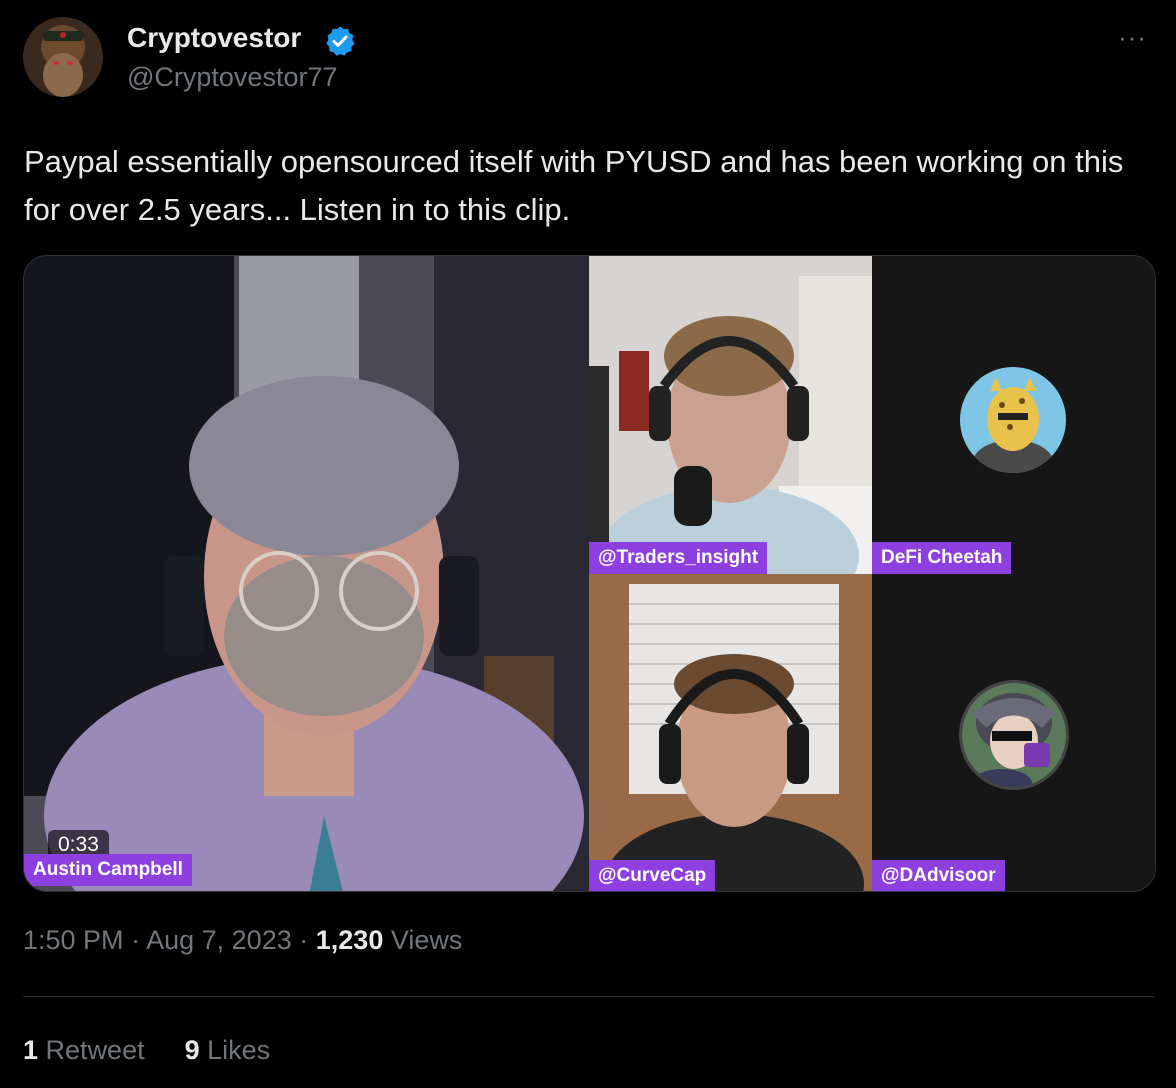 The width and height of the screenshot is (1176, 1088). What do you see at coordinates (340, 41) in the screenshot?
I see `verified-badge-icon` at bounding box center [340, 41].